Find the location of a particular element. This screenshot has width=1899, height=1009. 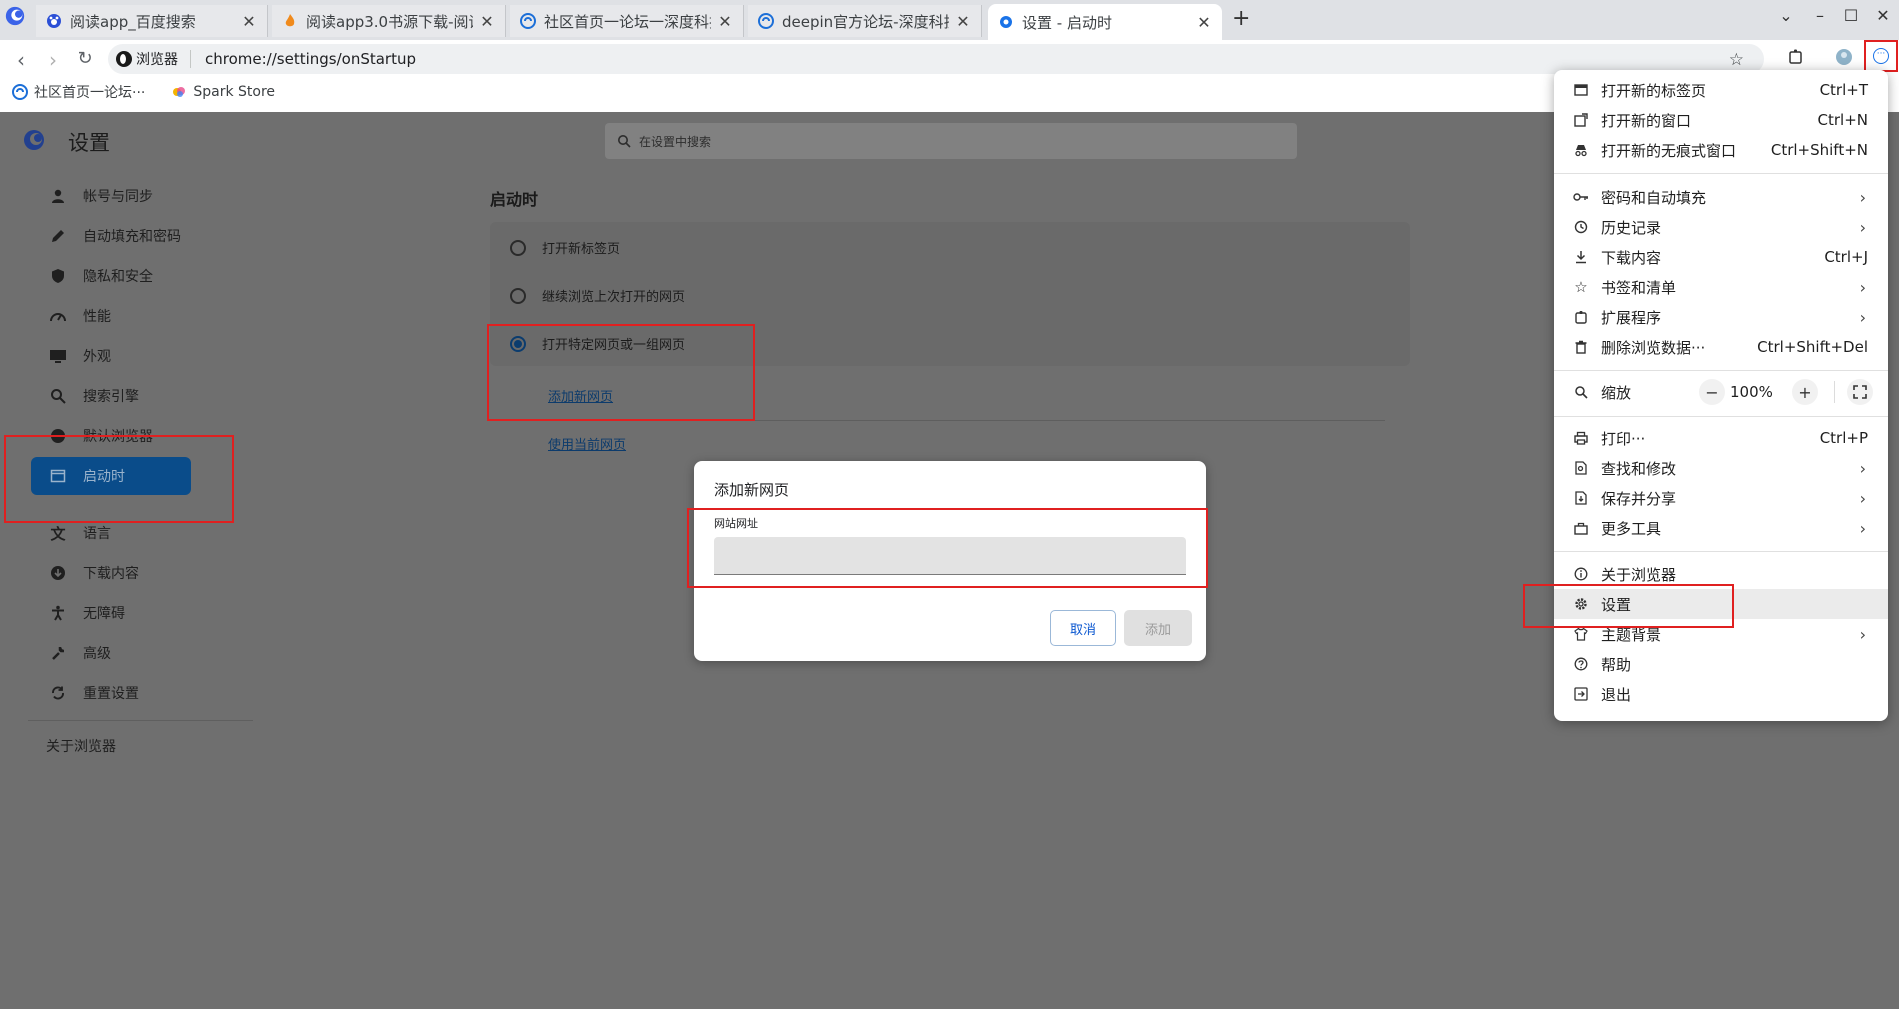

close-window-icon: ✕ is located at coordinates (1883, 15).